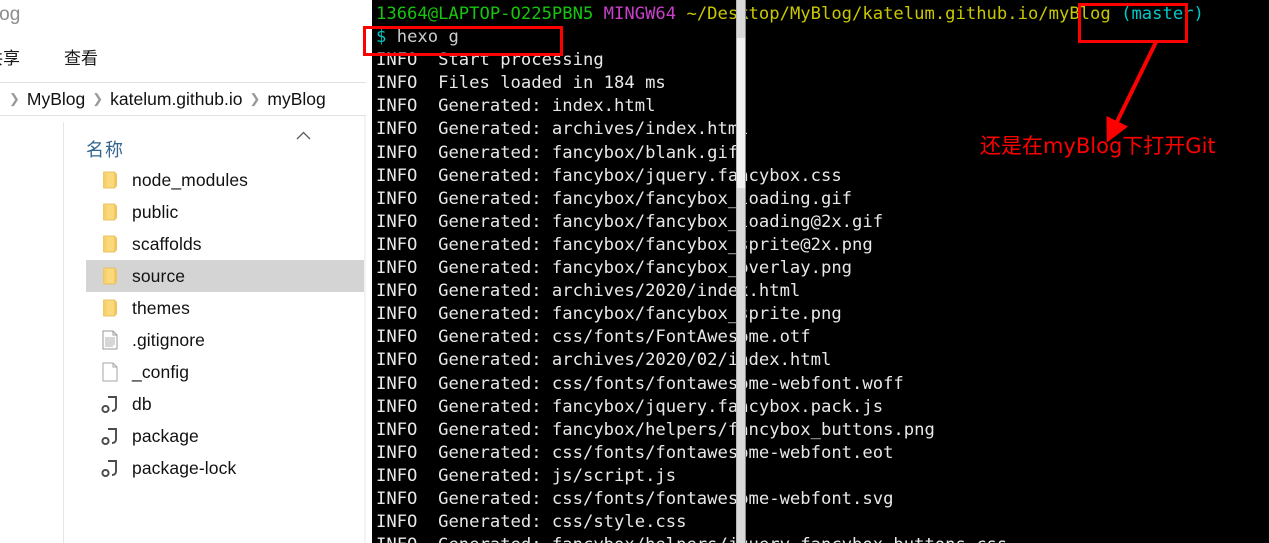  Describe the element at coordinates (645, 268) in the screenshot. I see `terminal-log-message: Generated: fancybox/fancybox_overlay.png` at that location.